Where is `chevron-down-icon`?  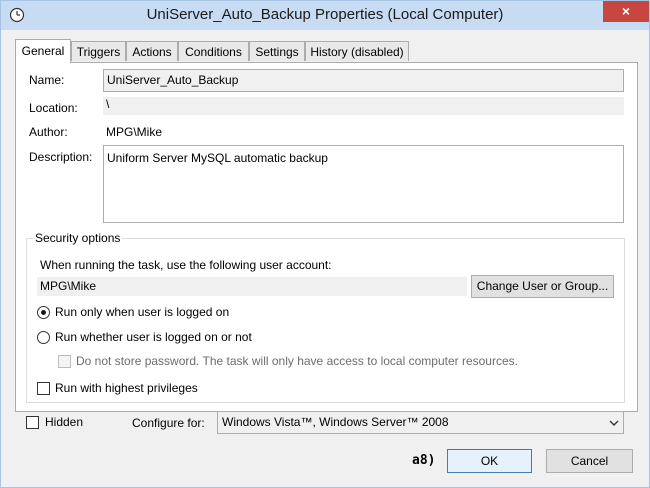
chevron-down-icon is located at coordinates (614, 423).